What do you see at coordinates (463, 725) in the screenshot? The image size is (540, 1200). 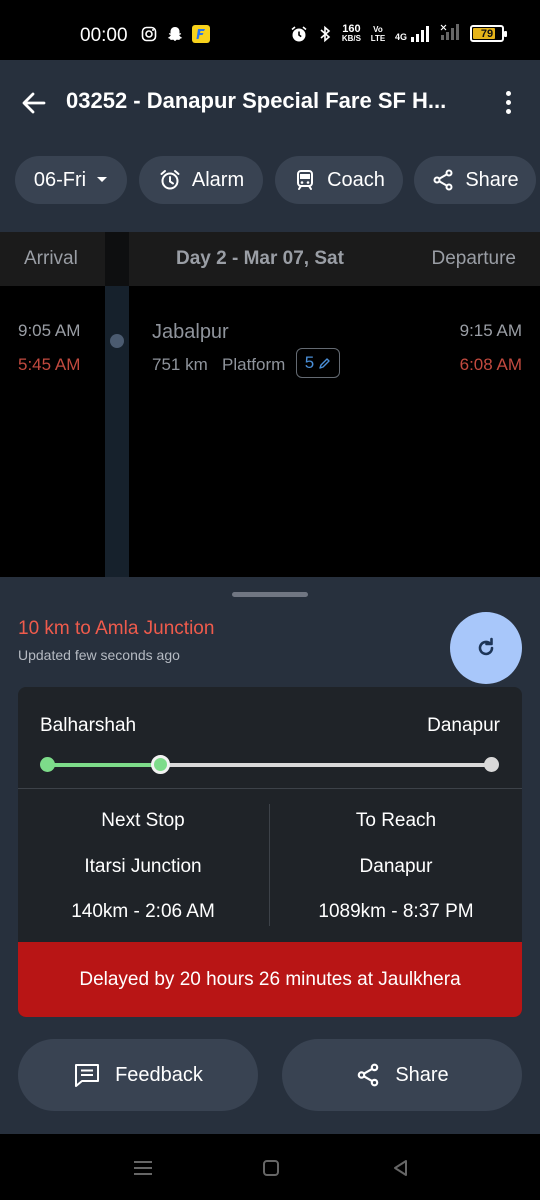 I see `destination-station: Danapur` at bounding box center [463, 725].